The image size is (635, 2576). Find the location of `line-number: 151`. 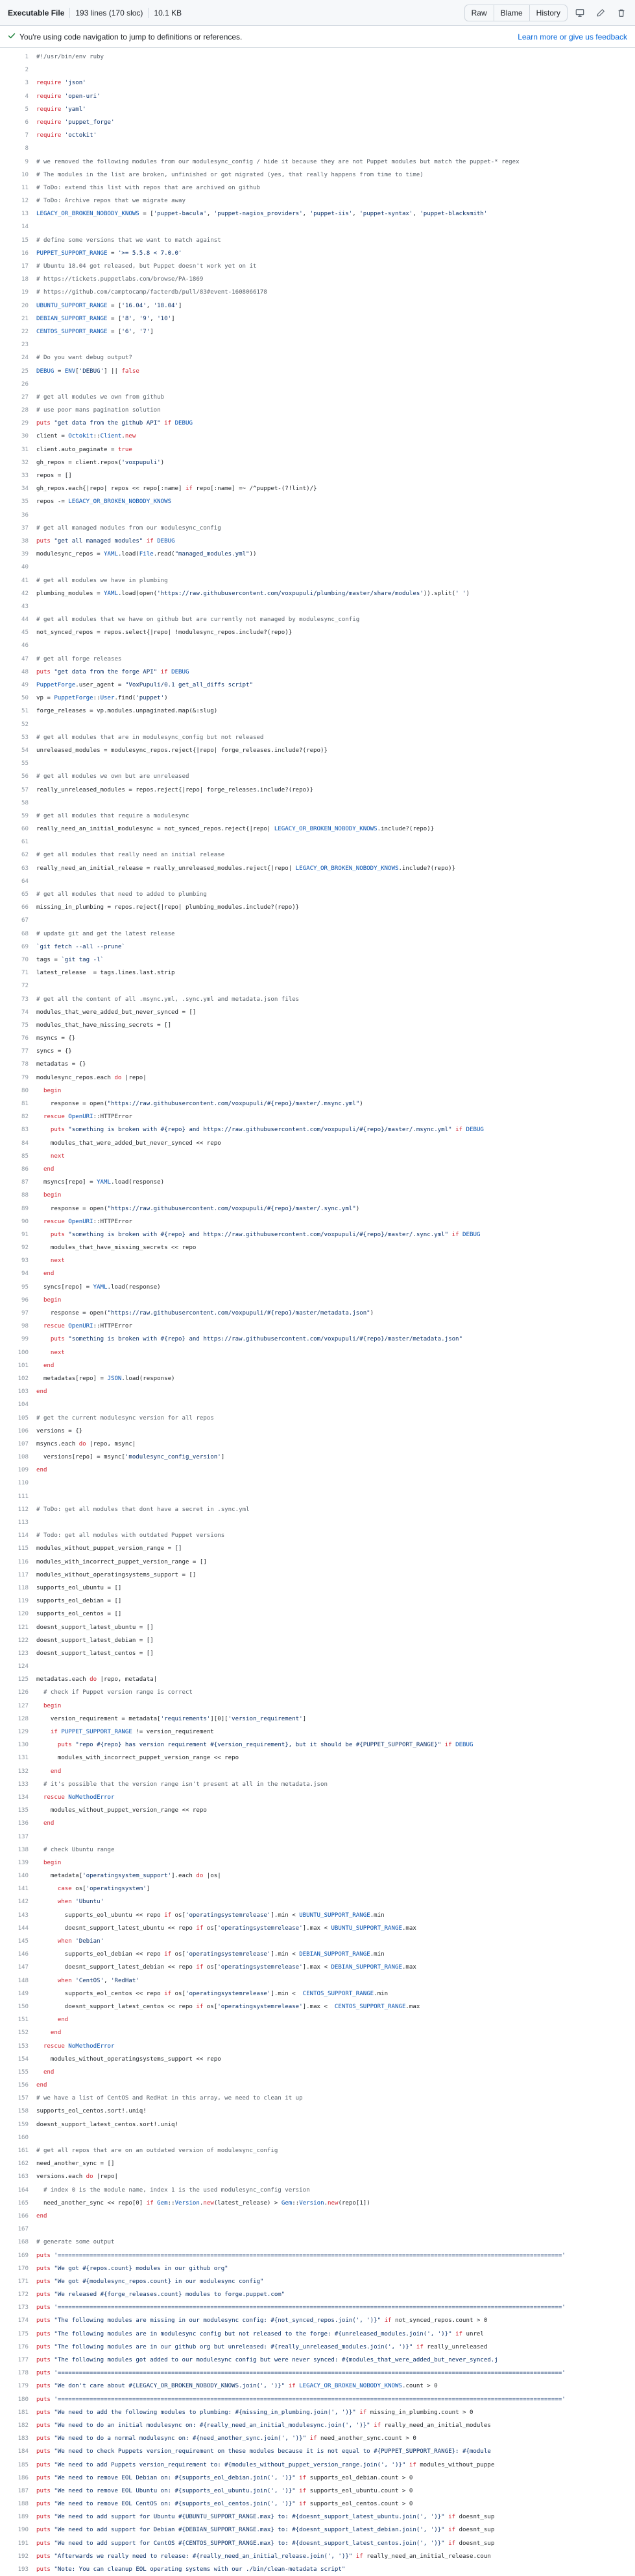

line-number: 151 is located at coordinates (18, 2019).